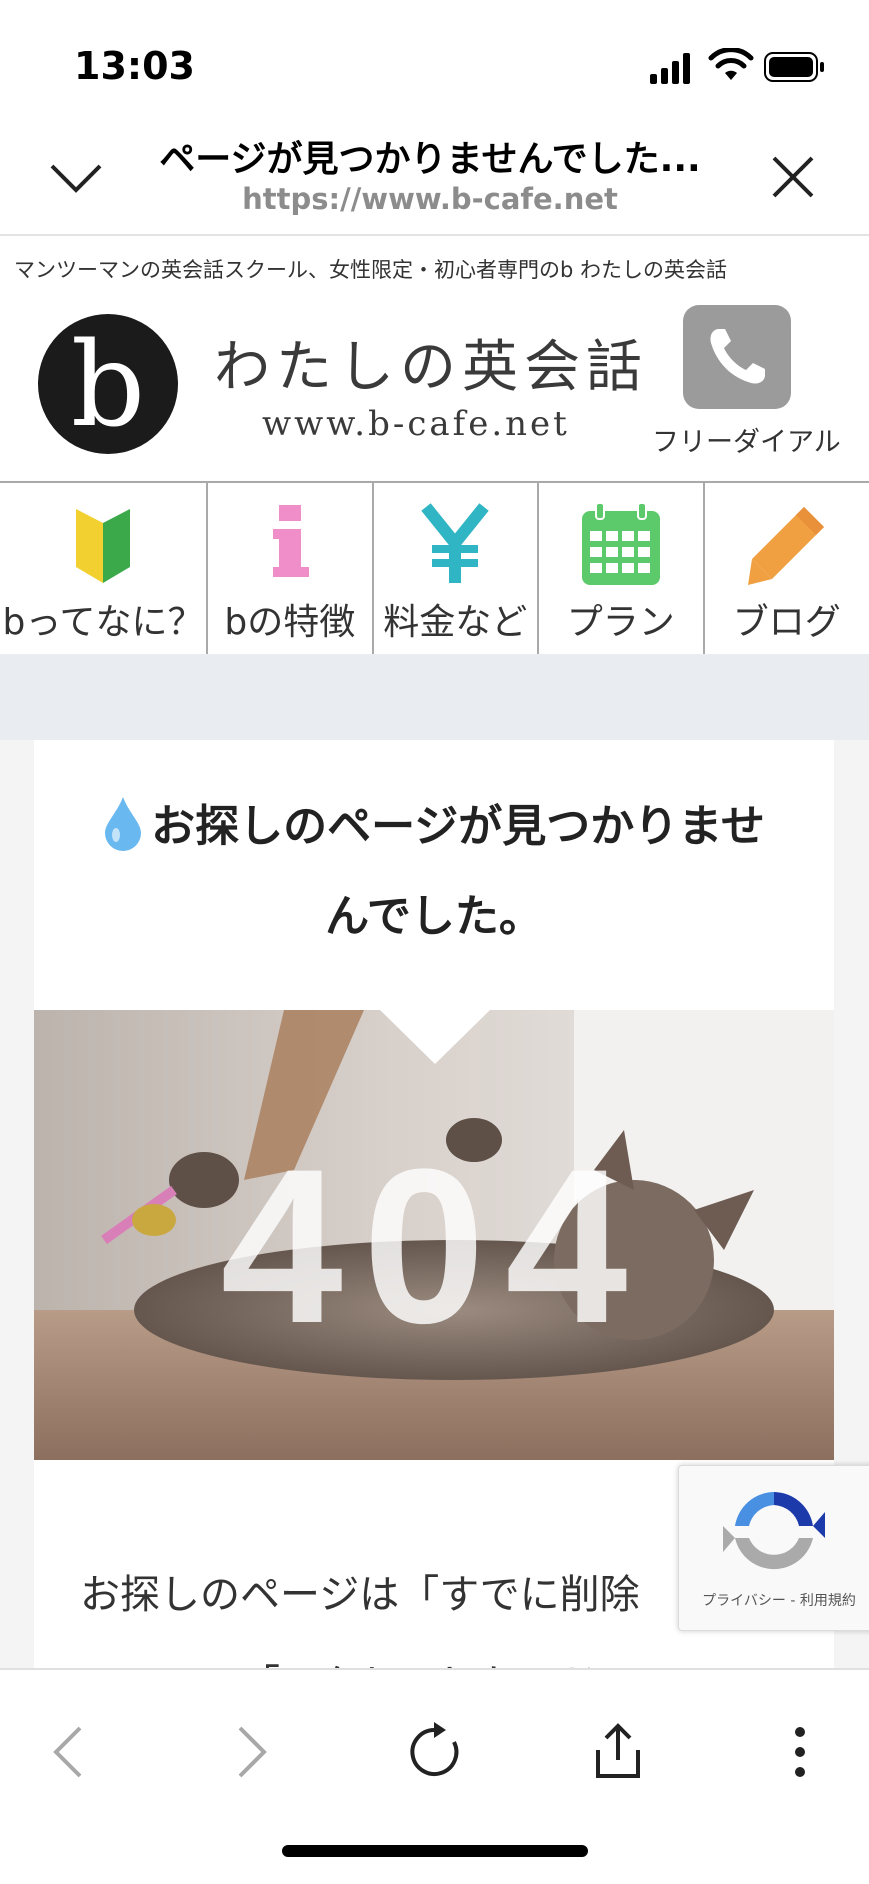  I want to click on chevron-down-icon, so click(76, 178).